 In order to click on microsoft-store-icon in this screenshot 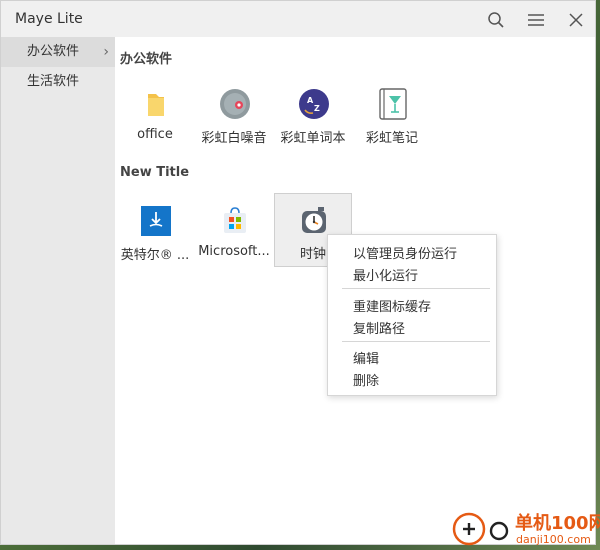, I will do `click(235, 220)`.